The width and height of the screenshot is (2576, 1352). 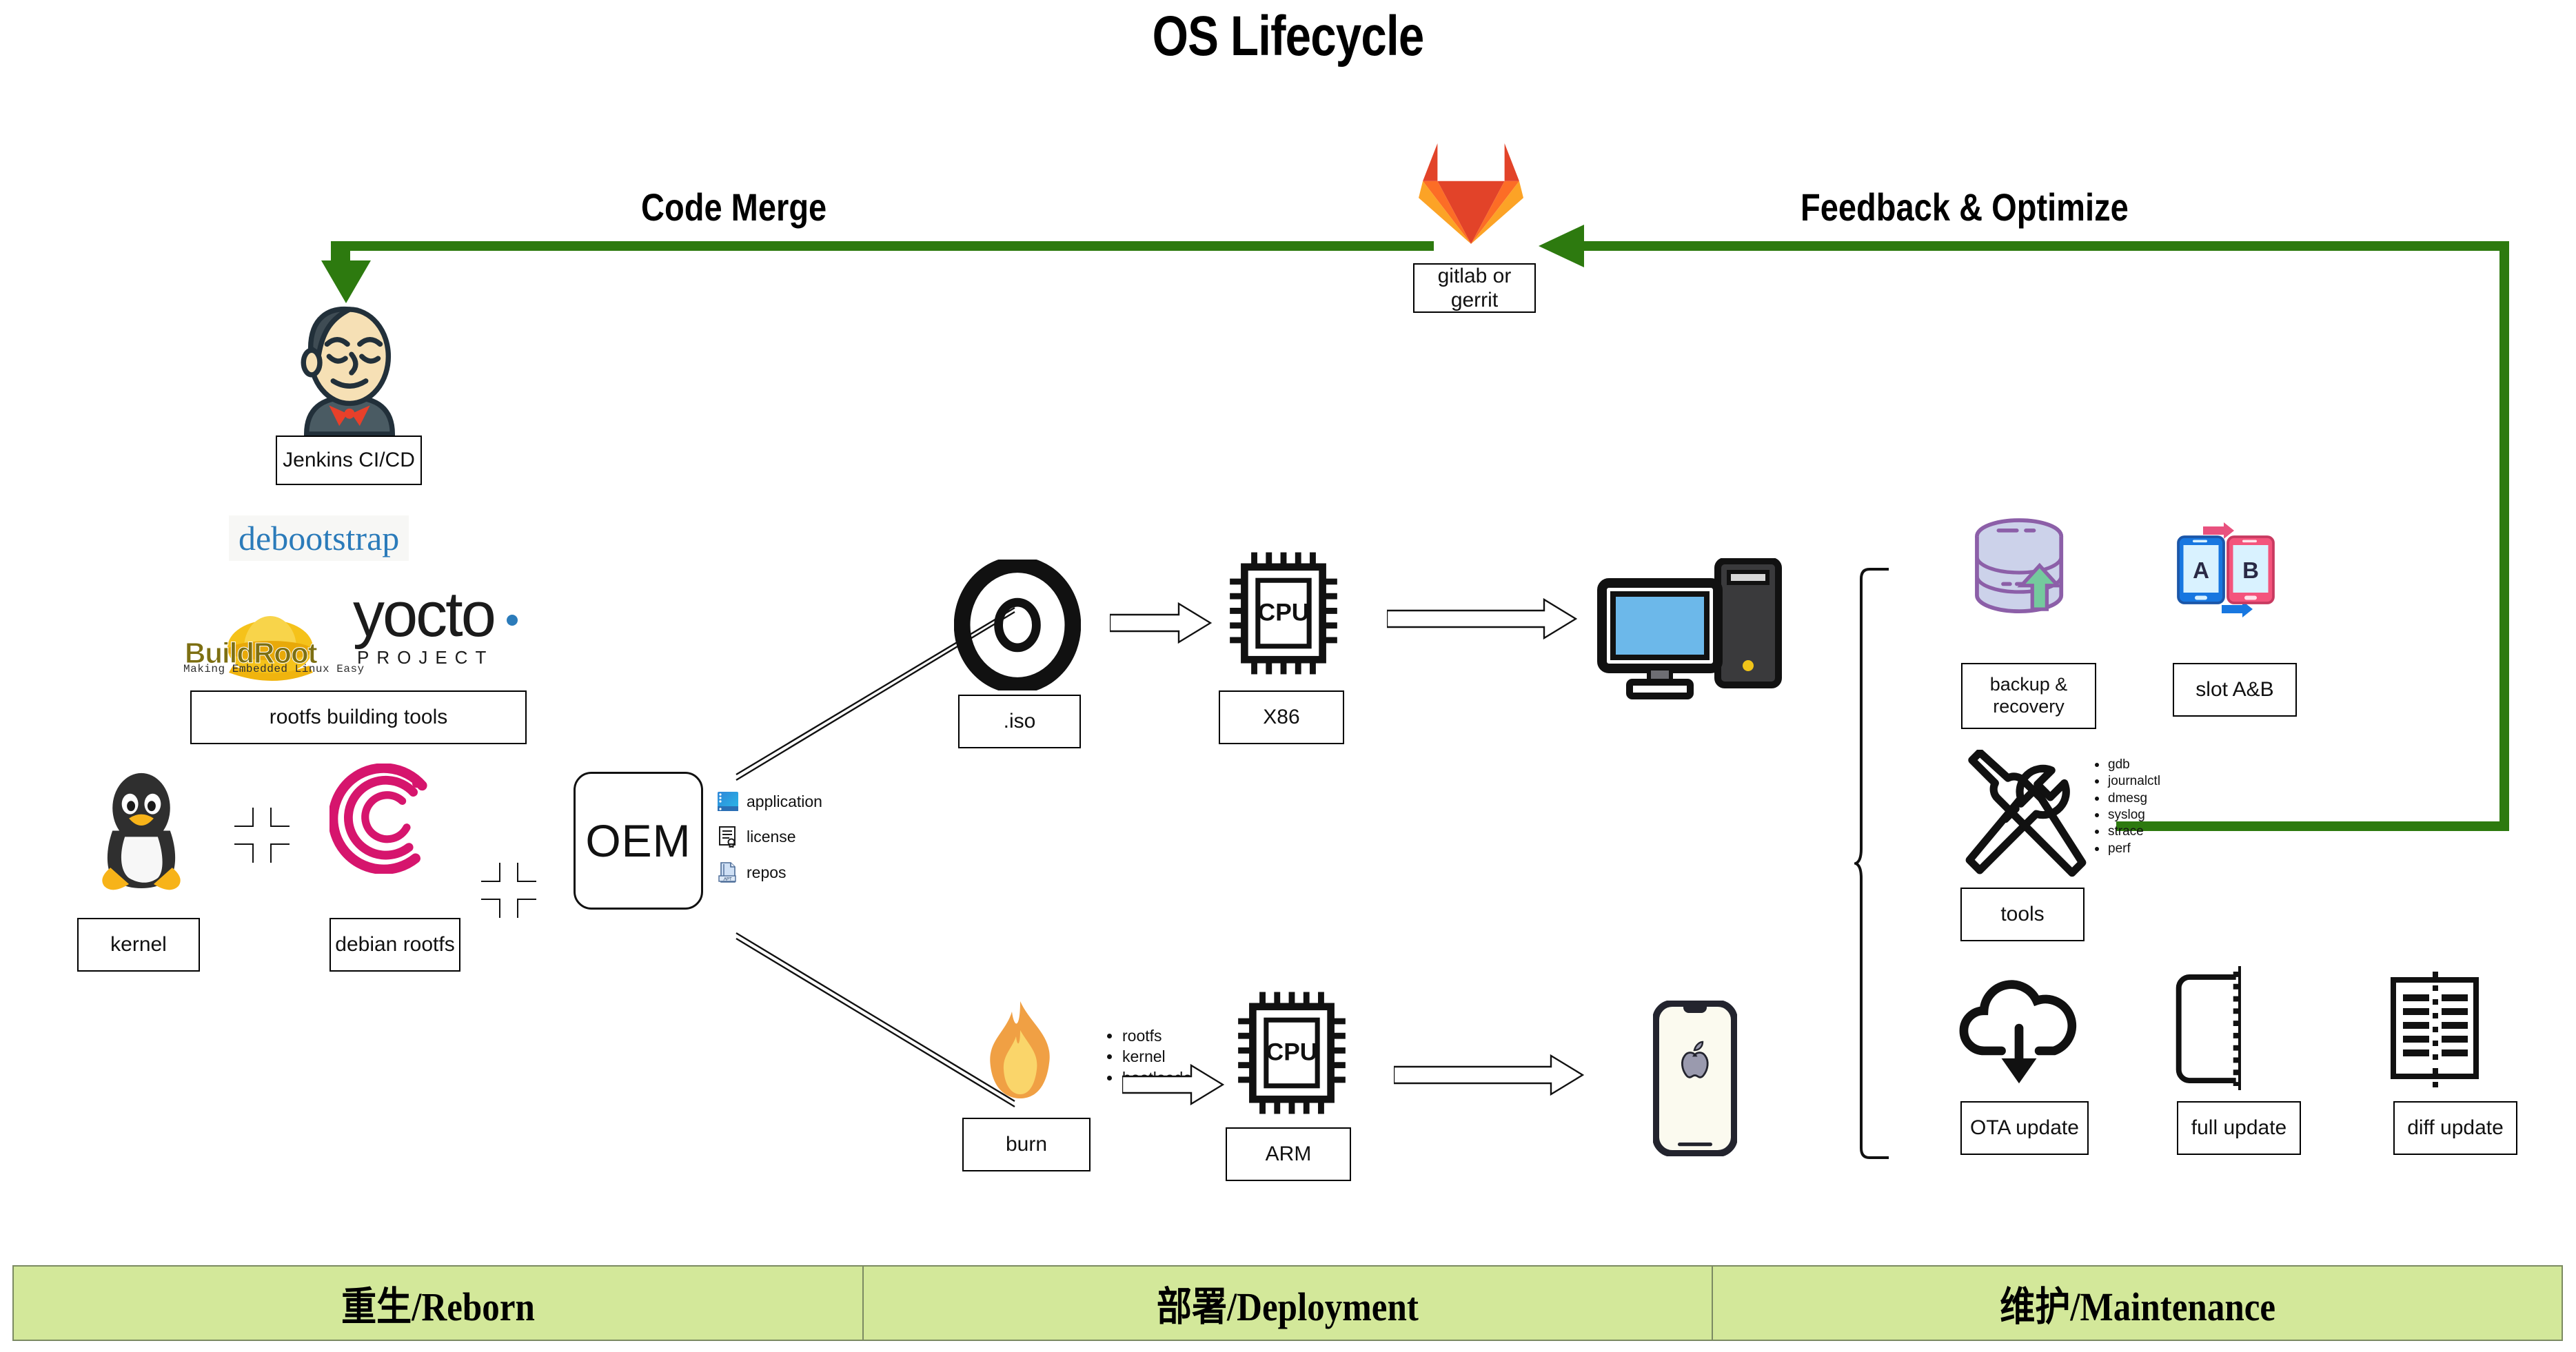 I want to click on buildroot-tagline: Making Embedded Linux Easy, so click(x=274, y=669).